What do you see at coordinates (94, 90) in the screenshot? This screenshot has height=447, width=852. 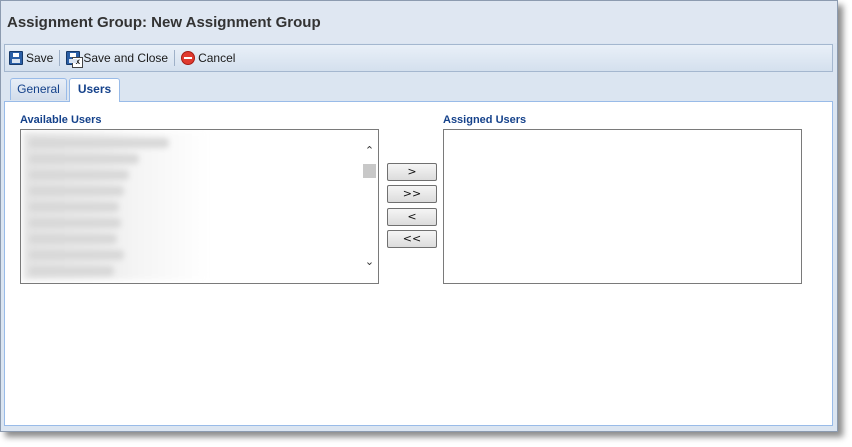 I see `tab-users: Users` at bounding box center [94, 90].